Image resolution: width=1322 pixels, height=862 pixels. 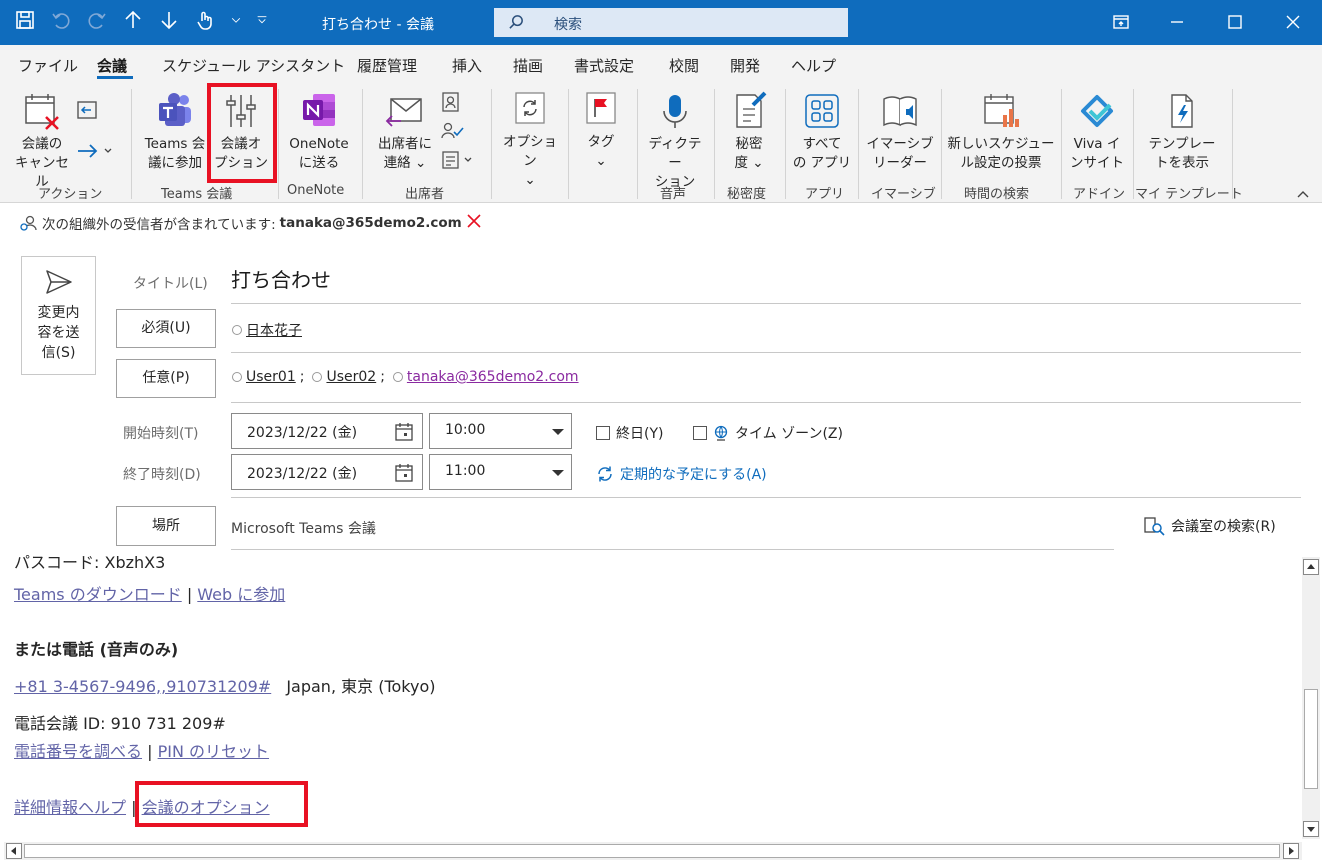 I want to click on new-scheduling-poll-button: 新しいスケジュー ル設定の投票, so click(x=1001, y=132).